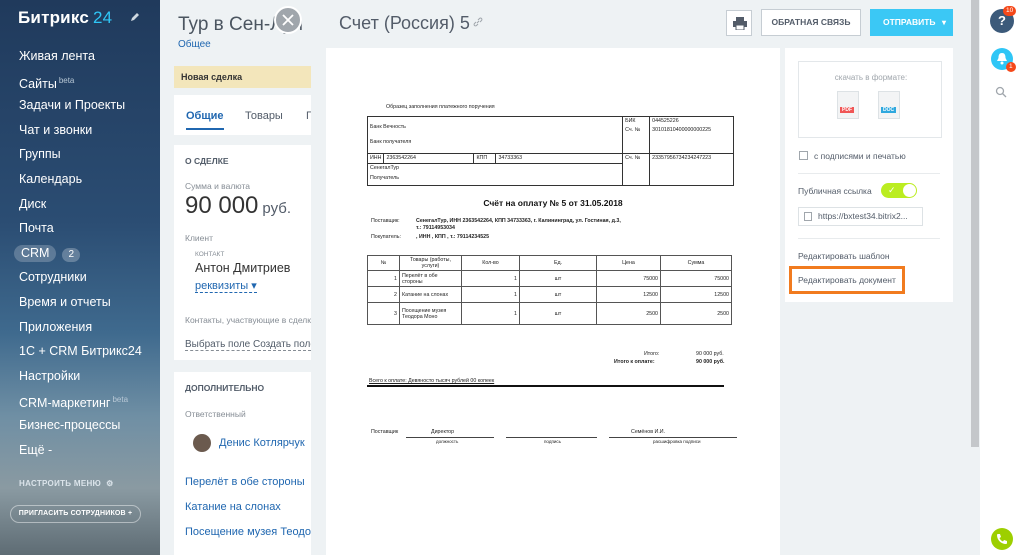 The image size is (1024, 555). I want to click on public-link-label: Публичная ссылка, so click(835, 191).